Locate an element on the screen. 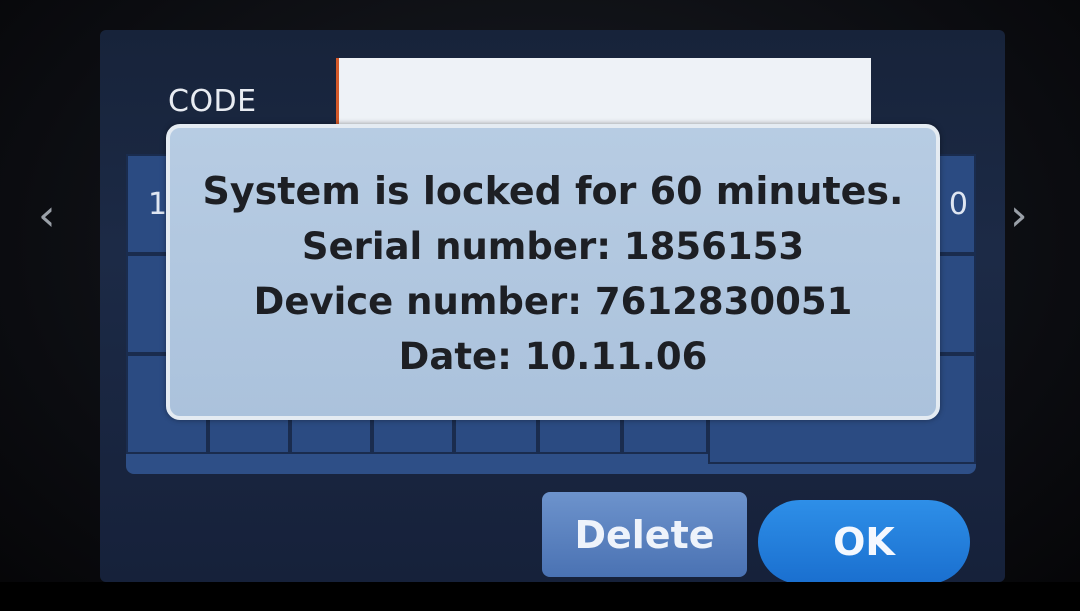  keypad-key-1: 1 is located at coordinates (148, 204).